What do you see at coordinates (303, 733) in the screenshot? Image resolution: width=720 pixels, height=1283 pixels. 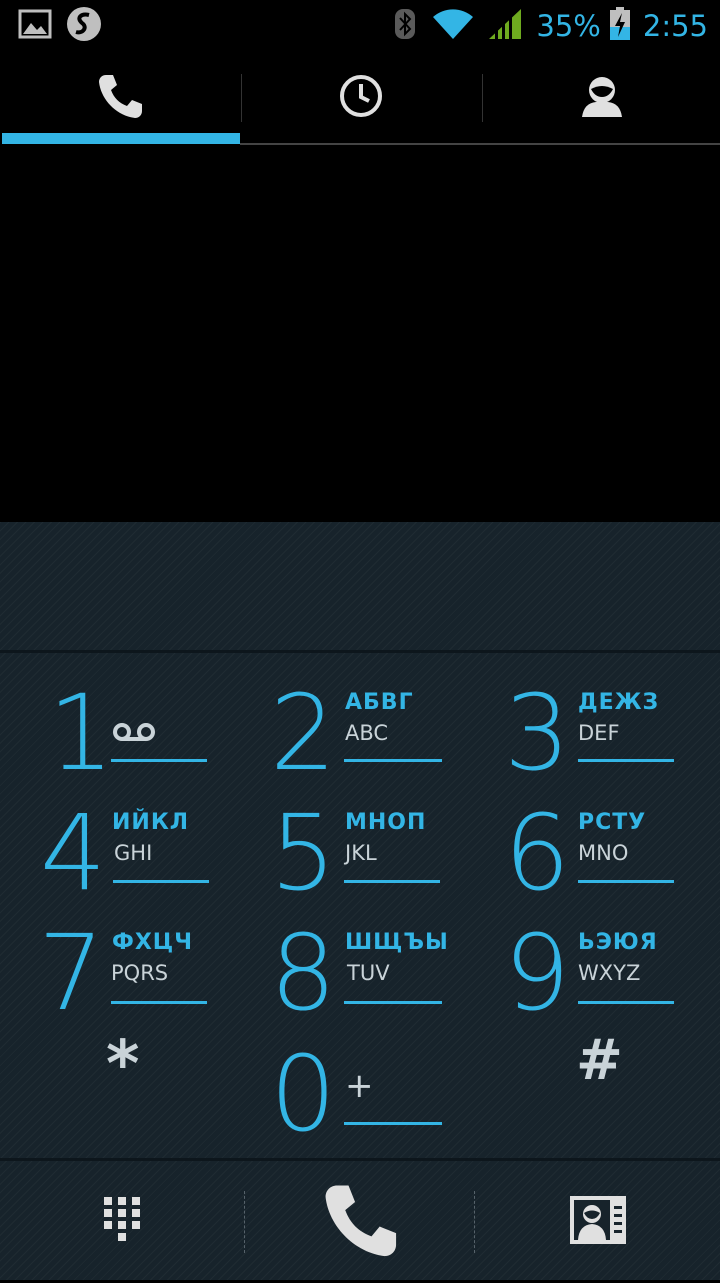 I see `key-digit: 2` at bounding box center [303, 733].